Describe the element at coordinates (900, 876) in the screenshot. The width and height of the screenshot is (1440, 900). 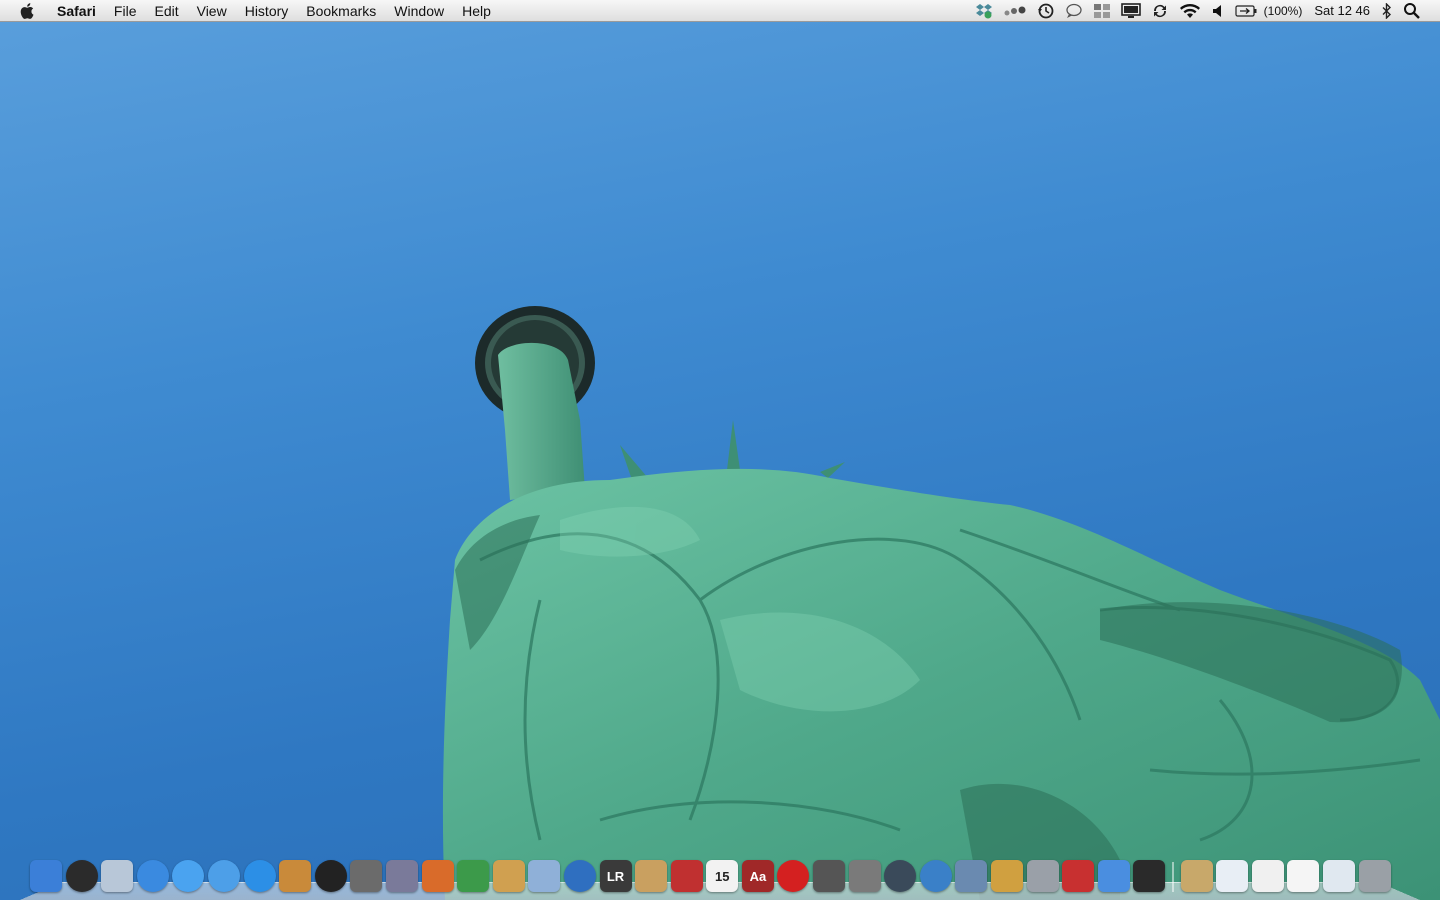
I see `dock-item-time-machine-icon` at that location.